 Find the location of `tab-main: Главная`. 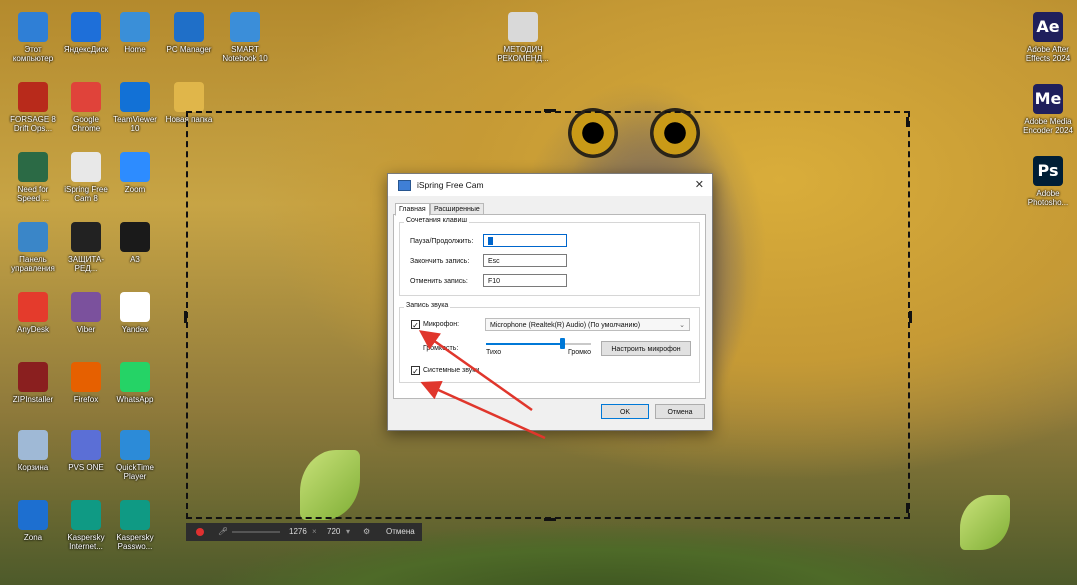

tab-main: Главная is located at coordinates (412, 209).